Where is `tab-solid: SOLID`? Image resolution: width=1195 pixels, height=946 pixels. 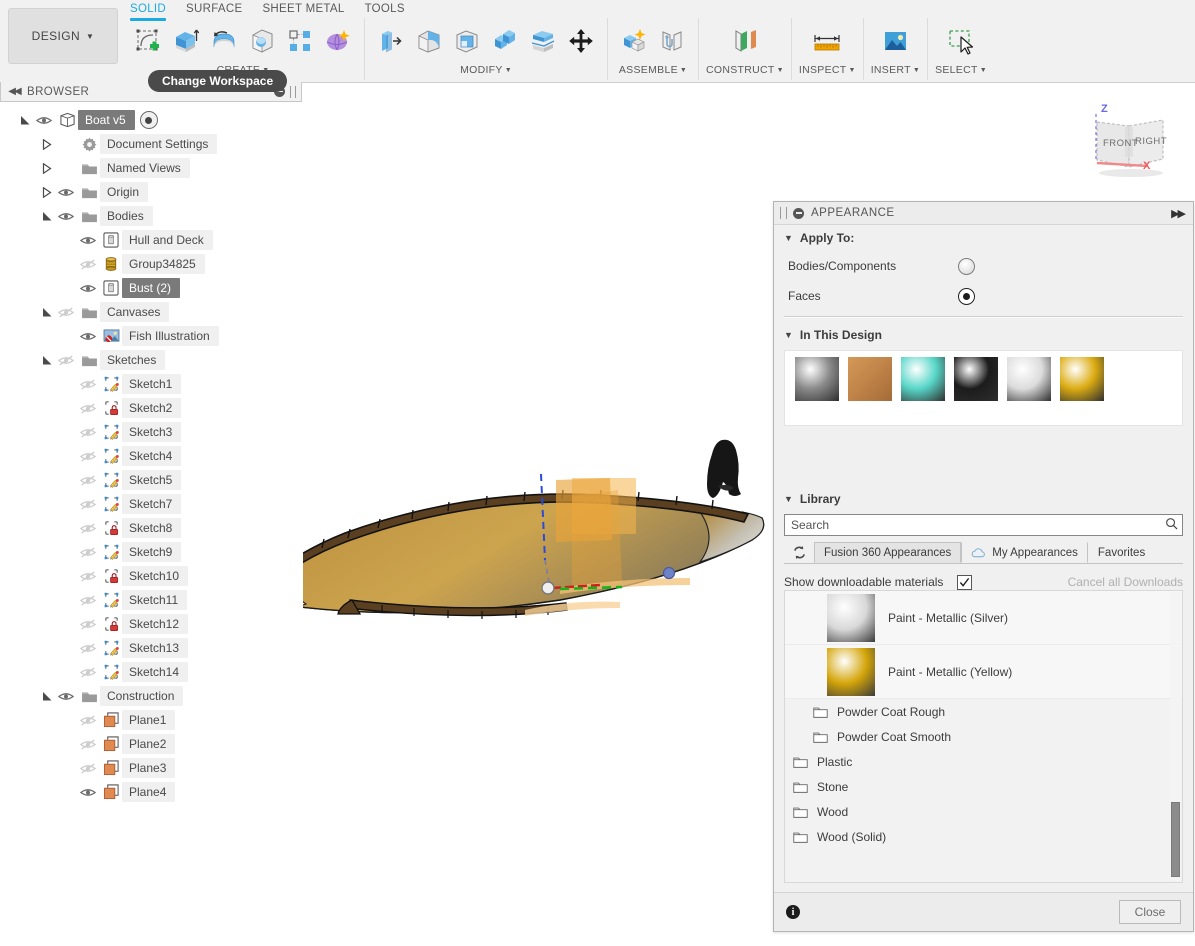
tab-solid: SOLID is located at coordinates (148, 9).